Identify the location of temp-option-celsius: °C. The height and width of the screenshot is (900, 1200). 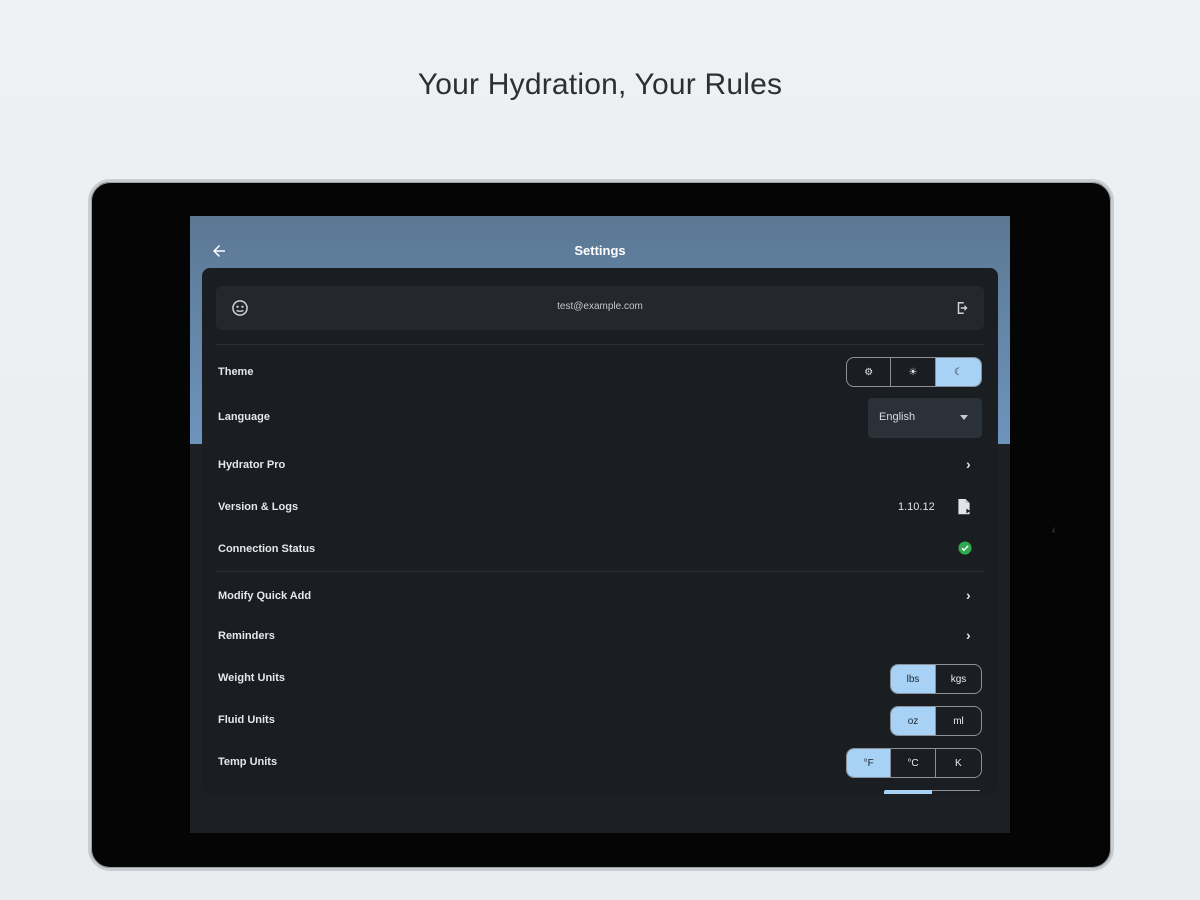
(913, 763).